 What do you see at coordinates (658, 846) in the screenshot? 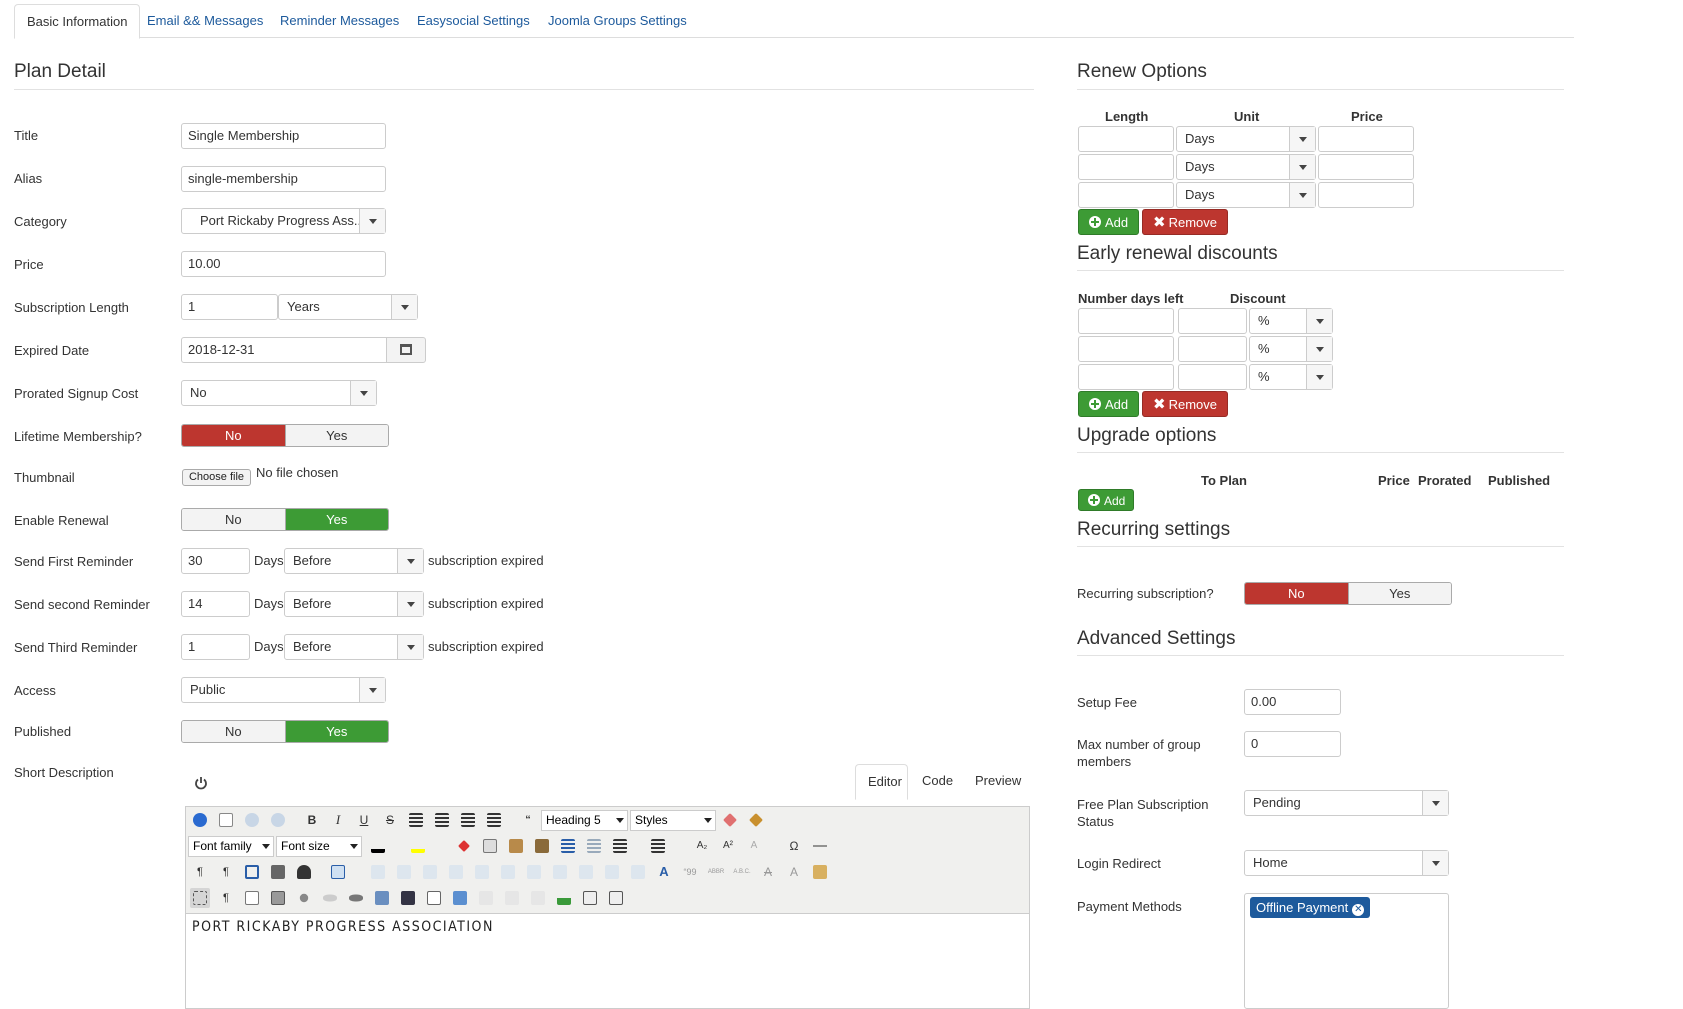
I see `bullet-list-icon` at bounding box center [658, 846].